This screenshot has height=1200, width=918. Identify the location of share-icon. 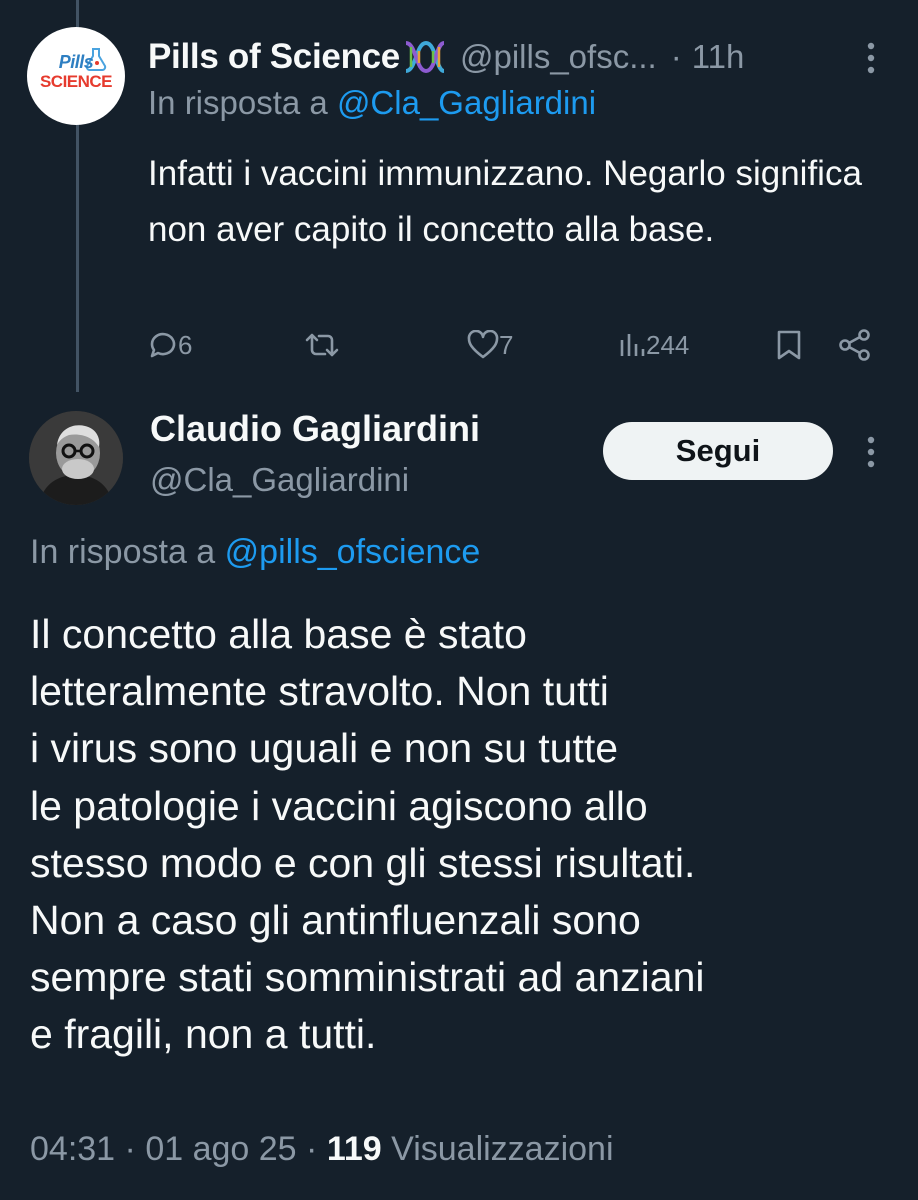
(854, 345).